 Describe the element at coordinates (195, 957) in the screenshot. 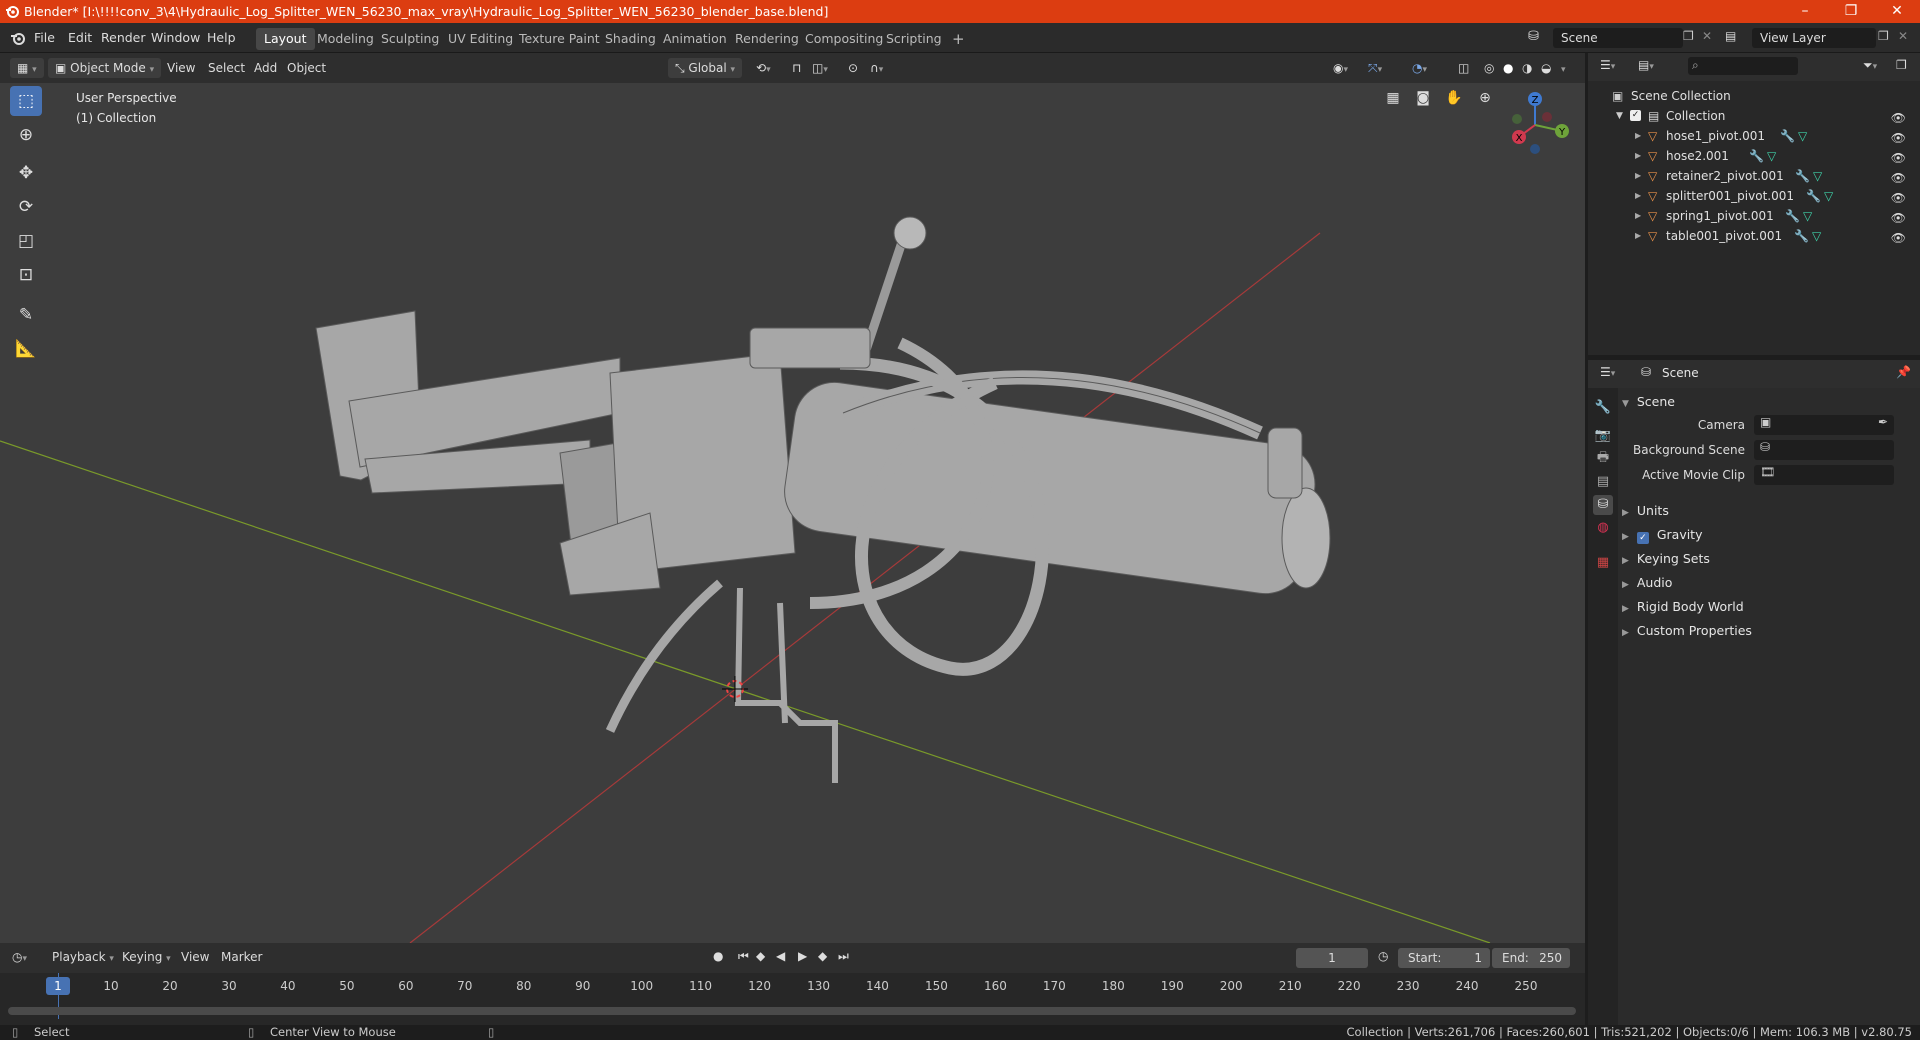

I see `timeline-menu-view: View` at that location.